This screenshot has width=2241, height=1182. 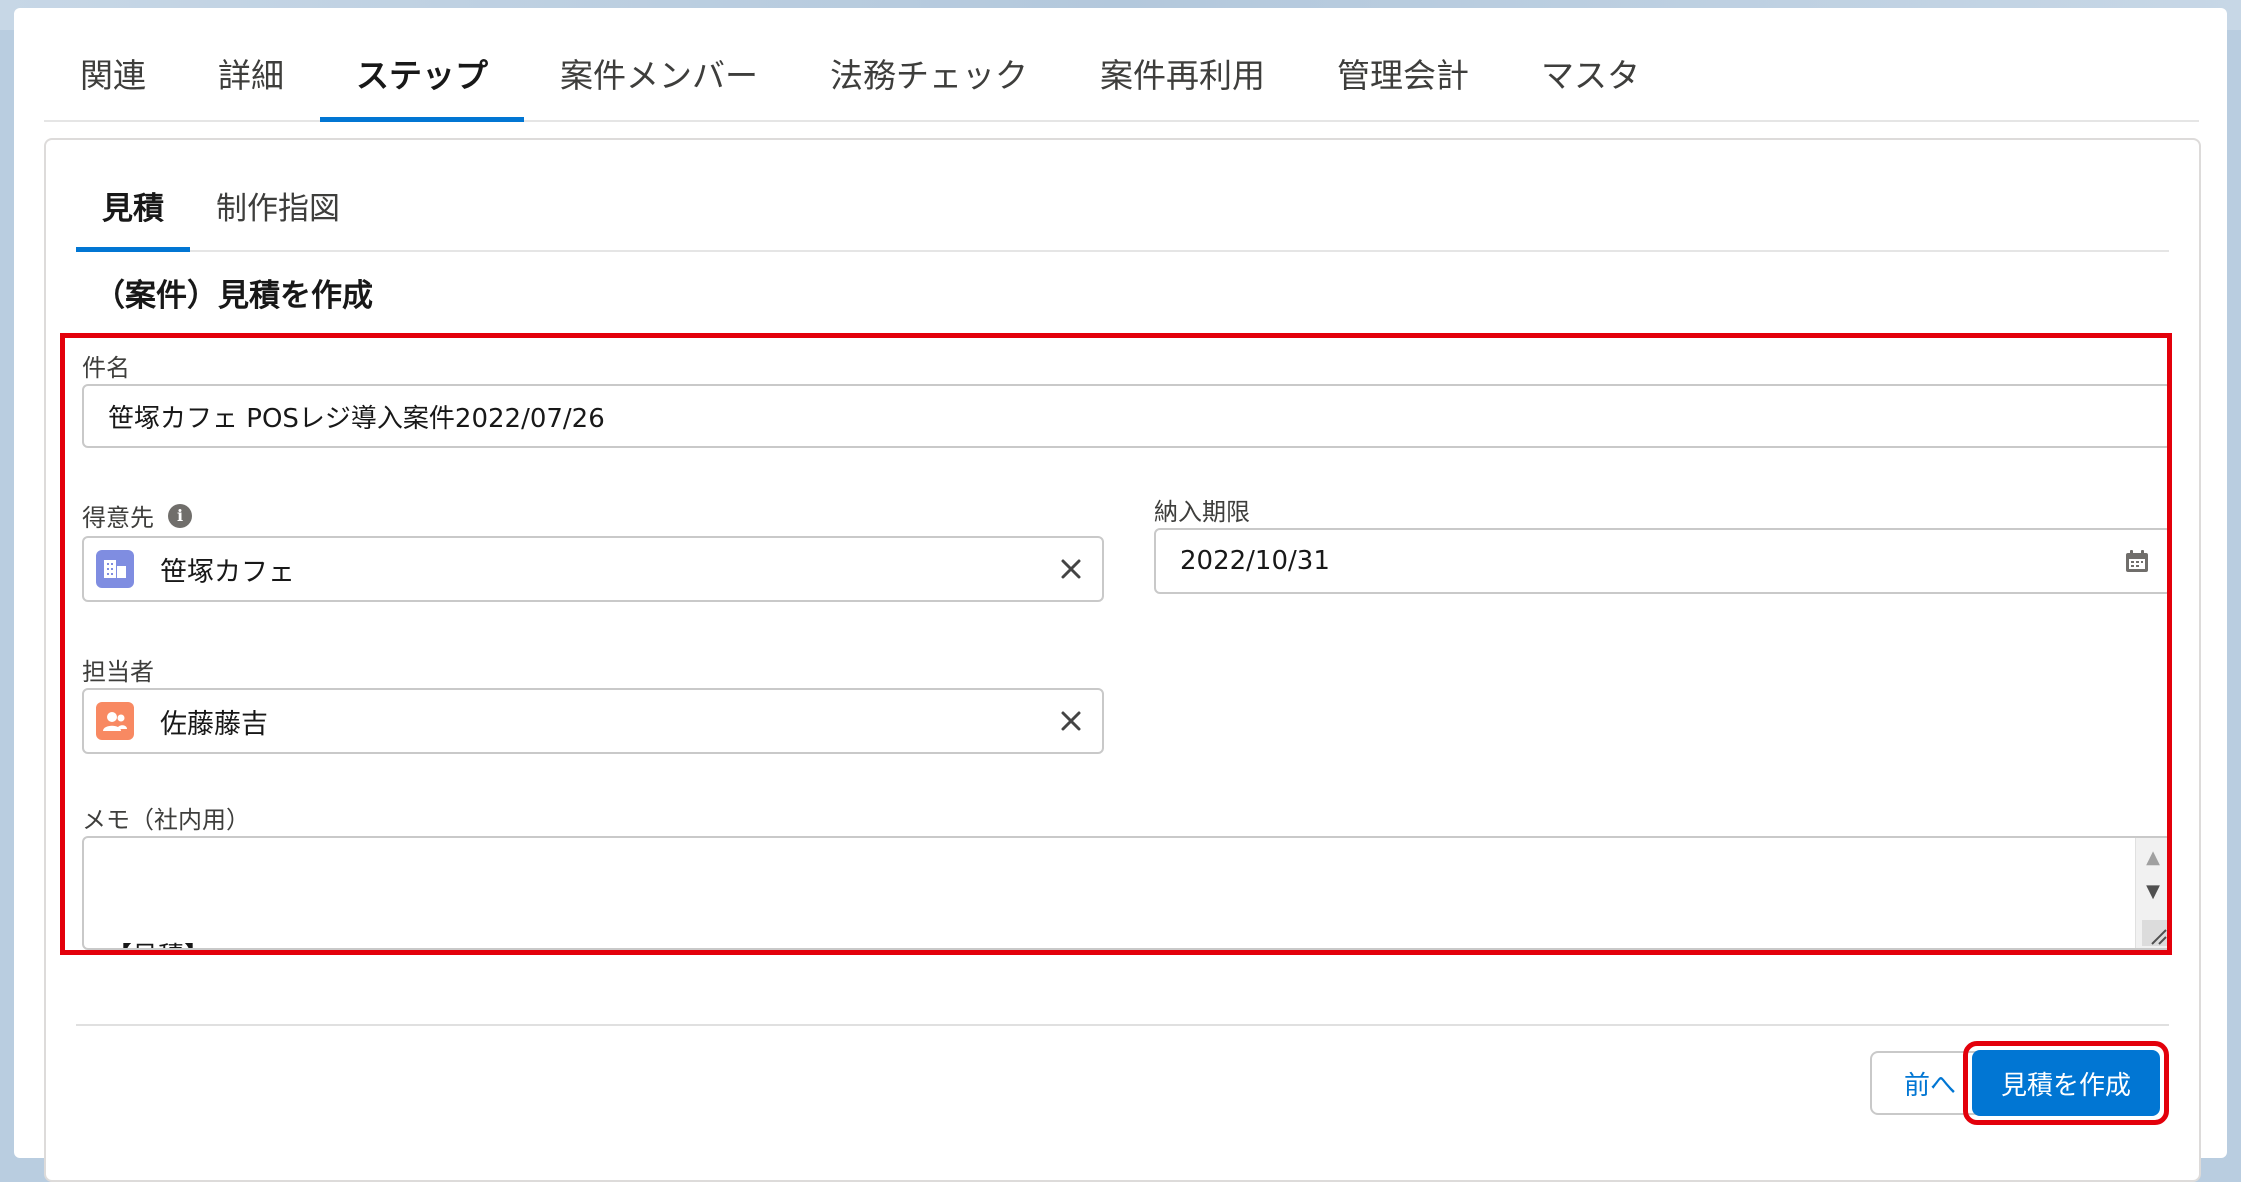 What do you see at coordinates (1122, 1025) in the screenshot?
I see `footer-divider` at bounding box center [1122, 1025].